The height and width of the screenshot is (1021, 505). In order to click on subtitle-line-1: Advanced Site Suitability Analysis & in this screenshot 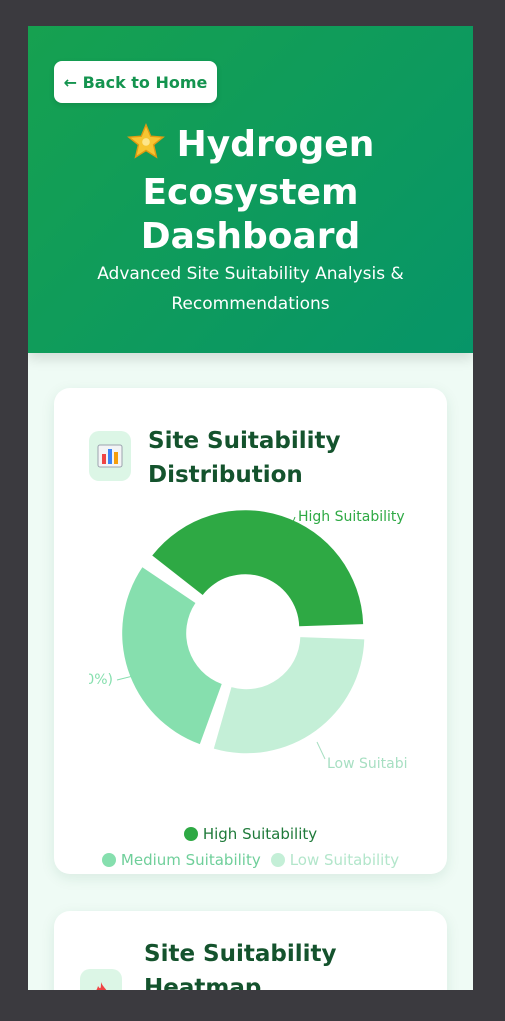, I will do `click(250, 274)`.